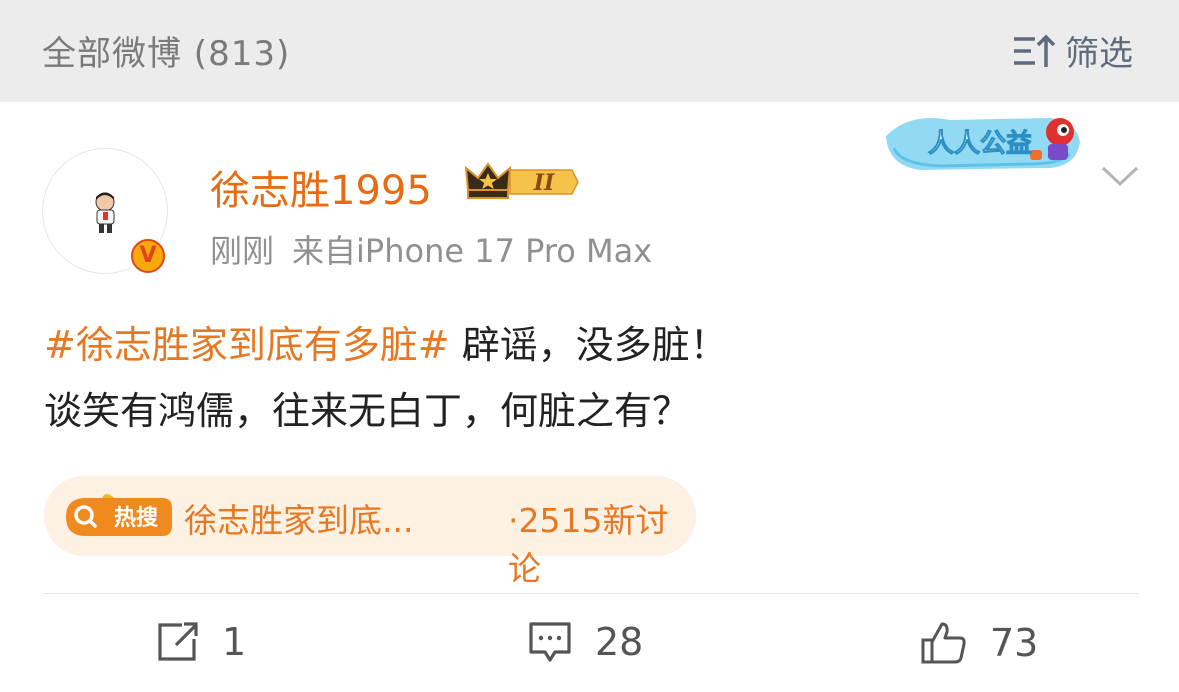  What do you see at coordinates (590, 593) in the screenshot?
I see `divider` at bounding box center [590, 593].